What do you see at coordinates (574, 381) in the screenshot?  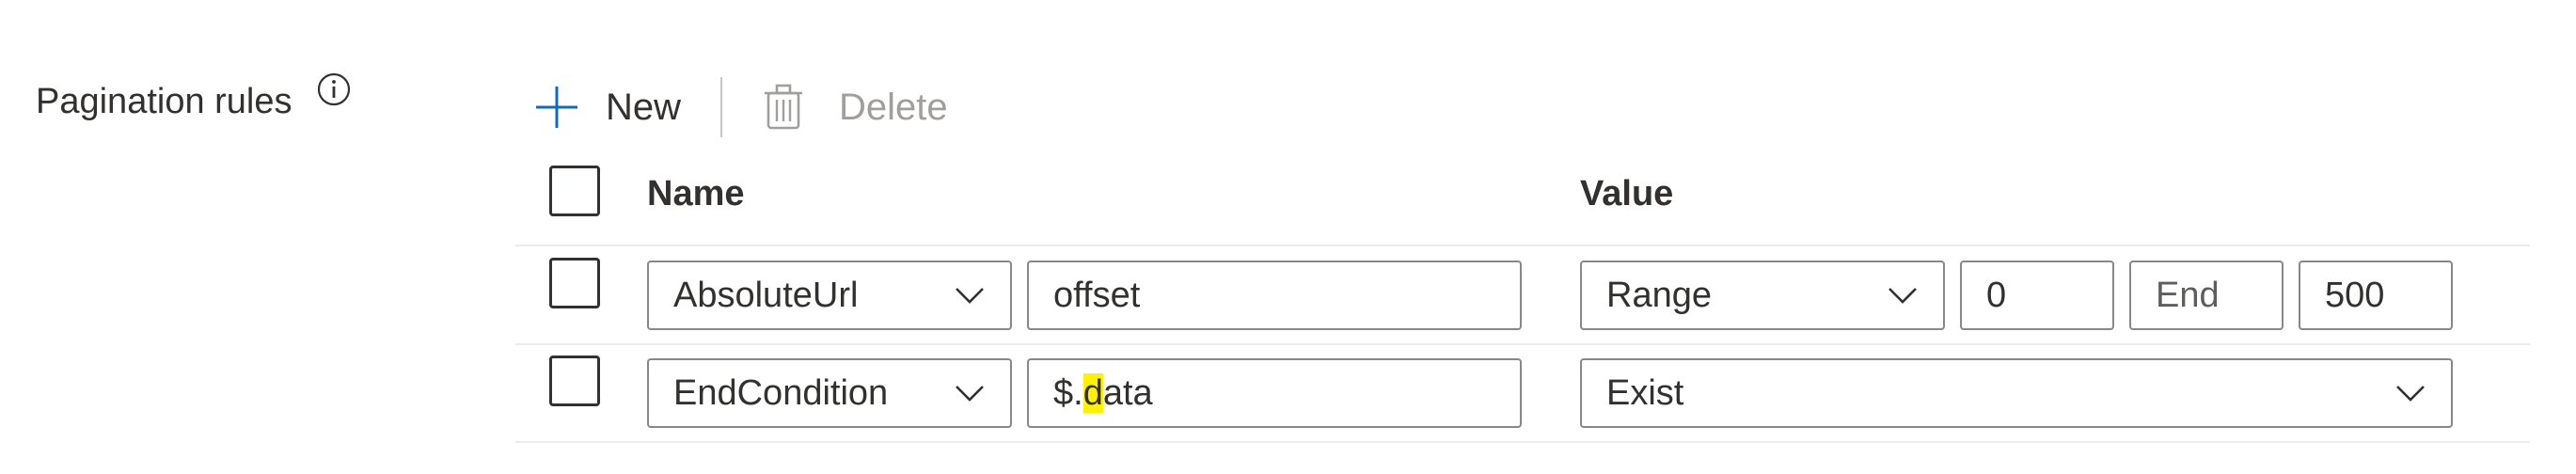 I see `row-2-checkbox` at bounding box center [574, 381].